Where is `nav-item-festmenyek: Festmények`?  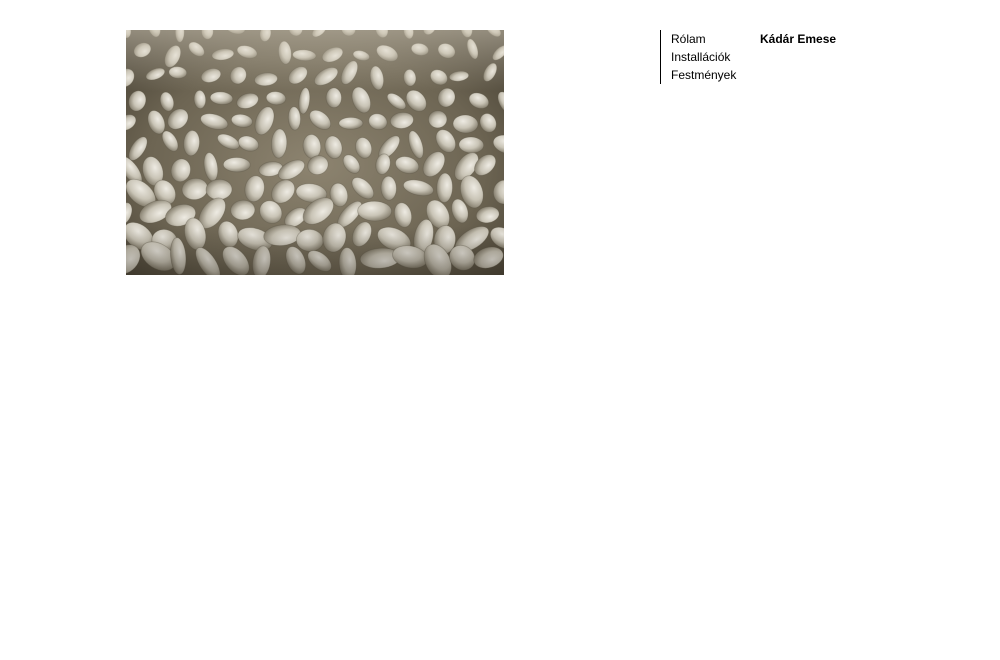 nav-item-festmenyek: Festmények is located at coordinates (703, 75).